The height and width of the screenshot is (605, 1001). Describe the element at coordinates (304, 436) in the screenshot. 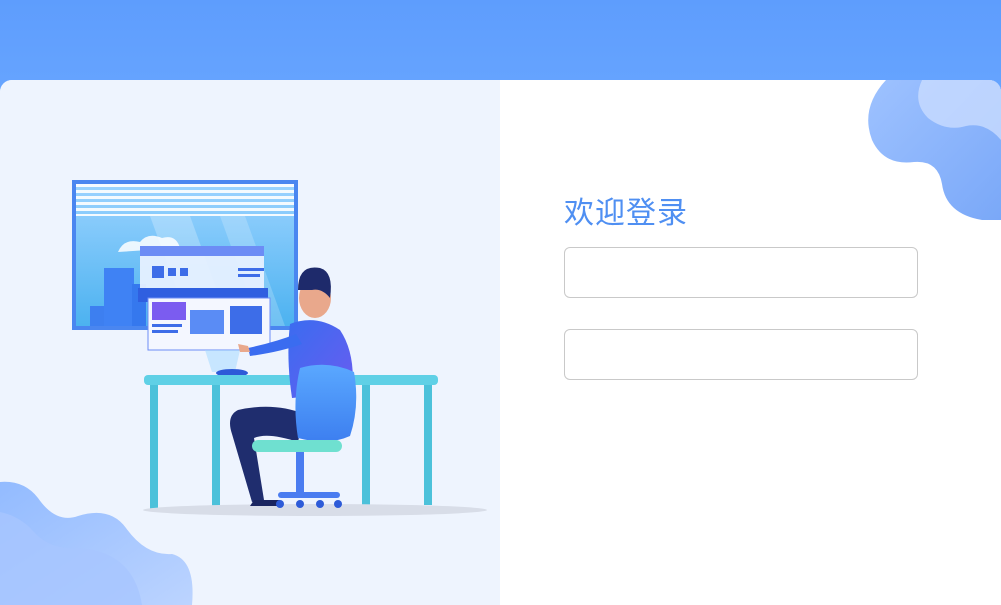

I see `chair-icon` at that location.